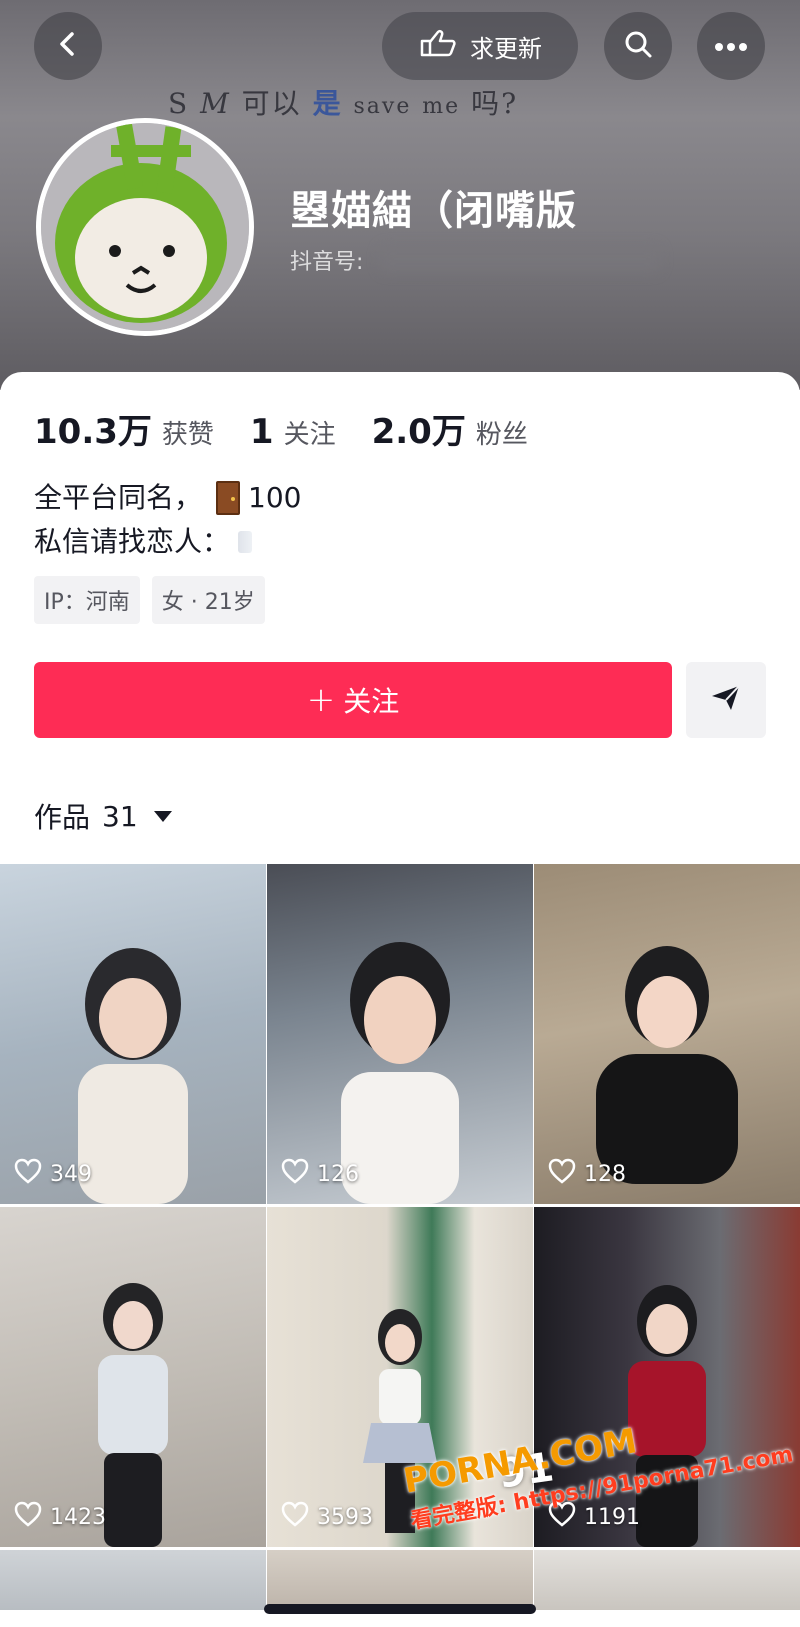 Image resolution: width=800 pixels, height=1627 pixels. What do you see at coordinates (520, 259) in the screenshot?
I see `douyin-id-redacted` at bounding box center [520, 259].